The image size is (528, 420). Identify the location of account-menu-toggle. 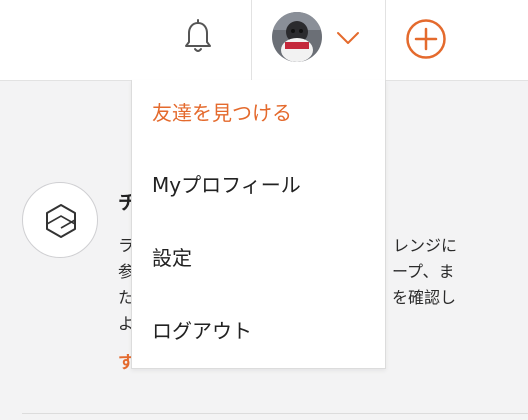
(318, 40).